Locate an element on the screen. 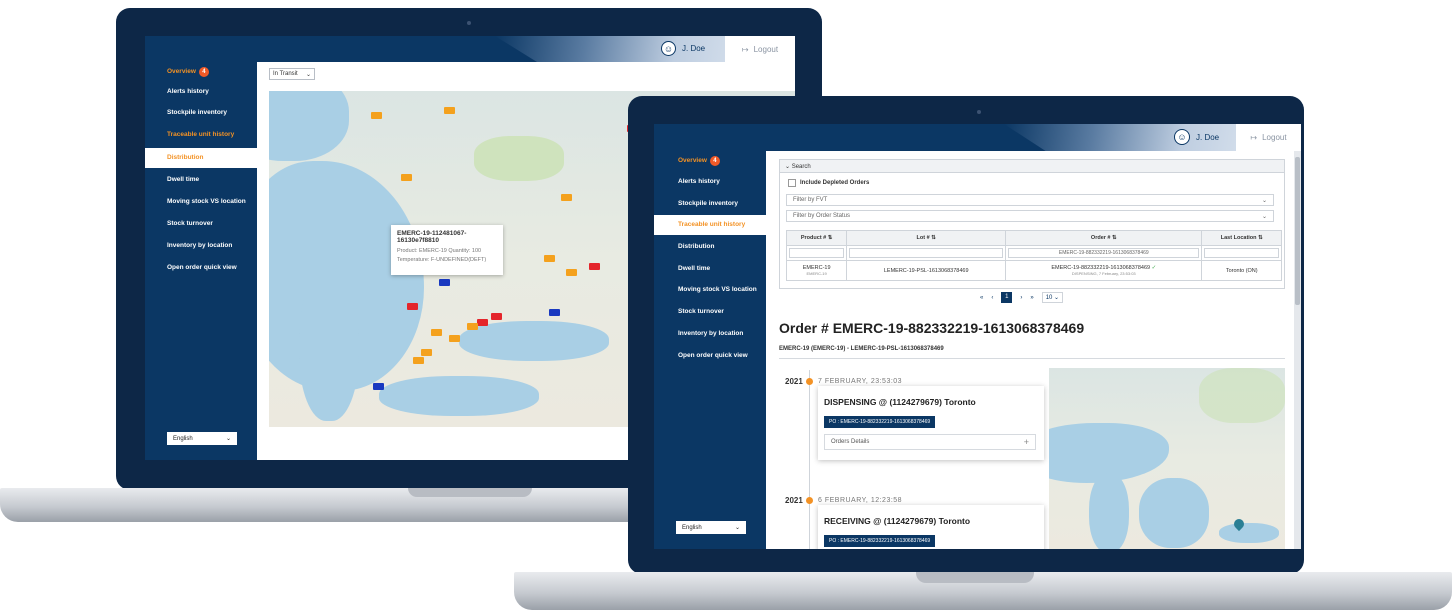 This screenshot has width=1452, height=614. order-title: Order # EMERC-19-882332219-1613068378469 is located at coordinates (932, 328).